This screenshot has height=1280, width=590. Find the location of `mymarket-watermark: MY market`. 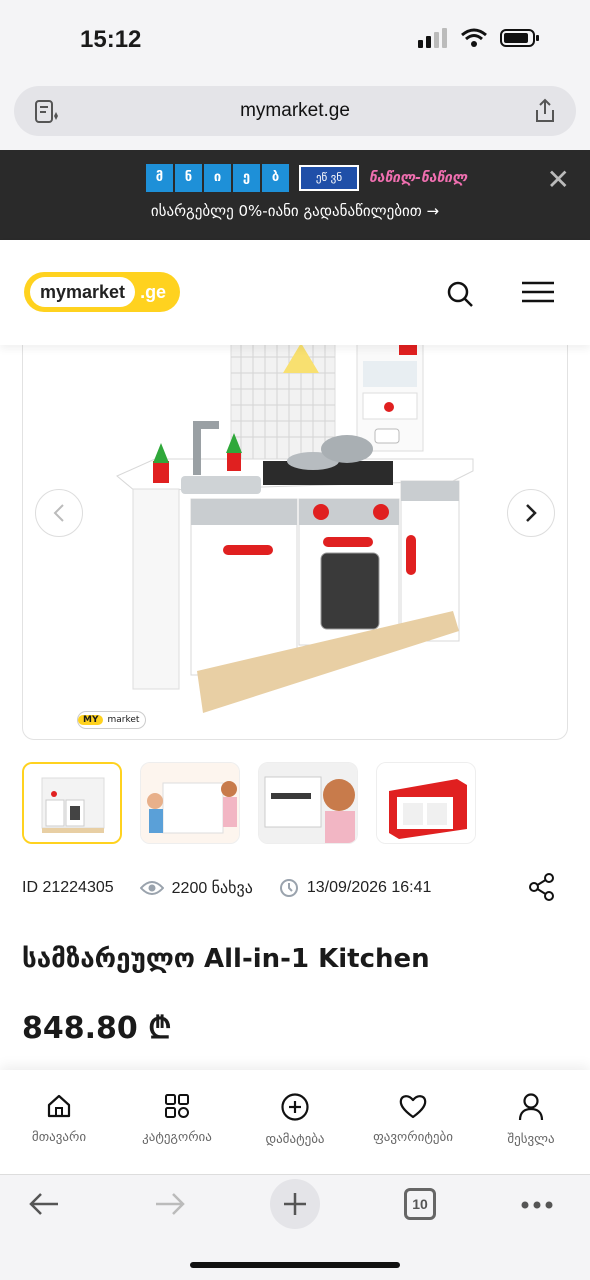

mymarket-watermark: MY market is located at coordinates (112, 720).